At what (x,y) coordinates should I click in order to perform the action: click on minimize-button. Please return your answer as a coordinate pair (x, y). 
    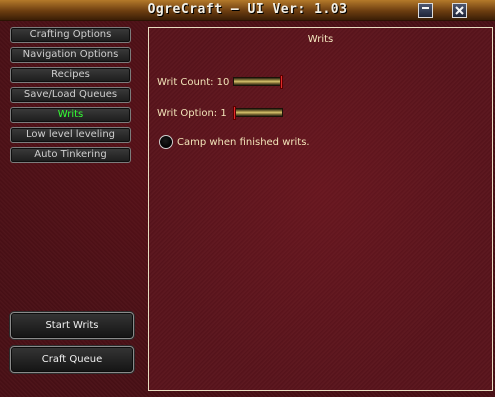
    Looking at the image, I should click on (425, 10).